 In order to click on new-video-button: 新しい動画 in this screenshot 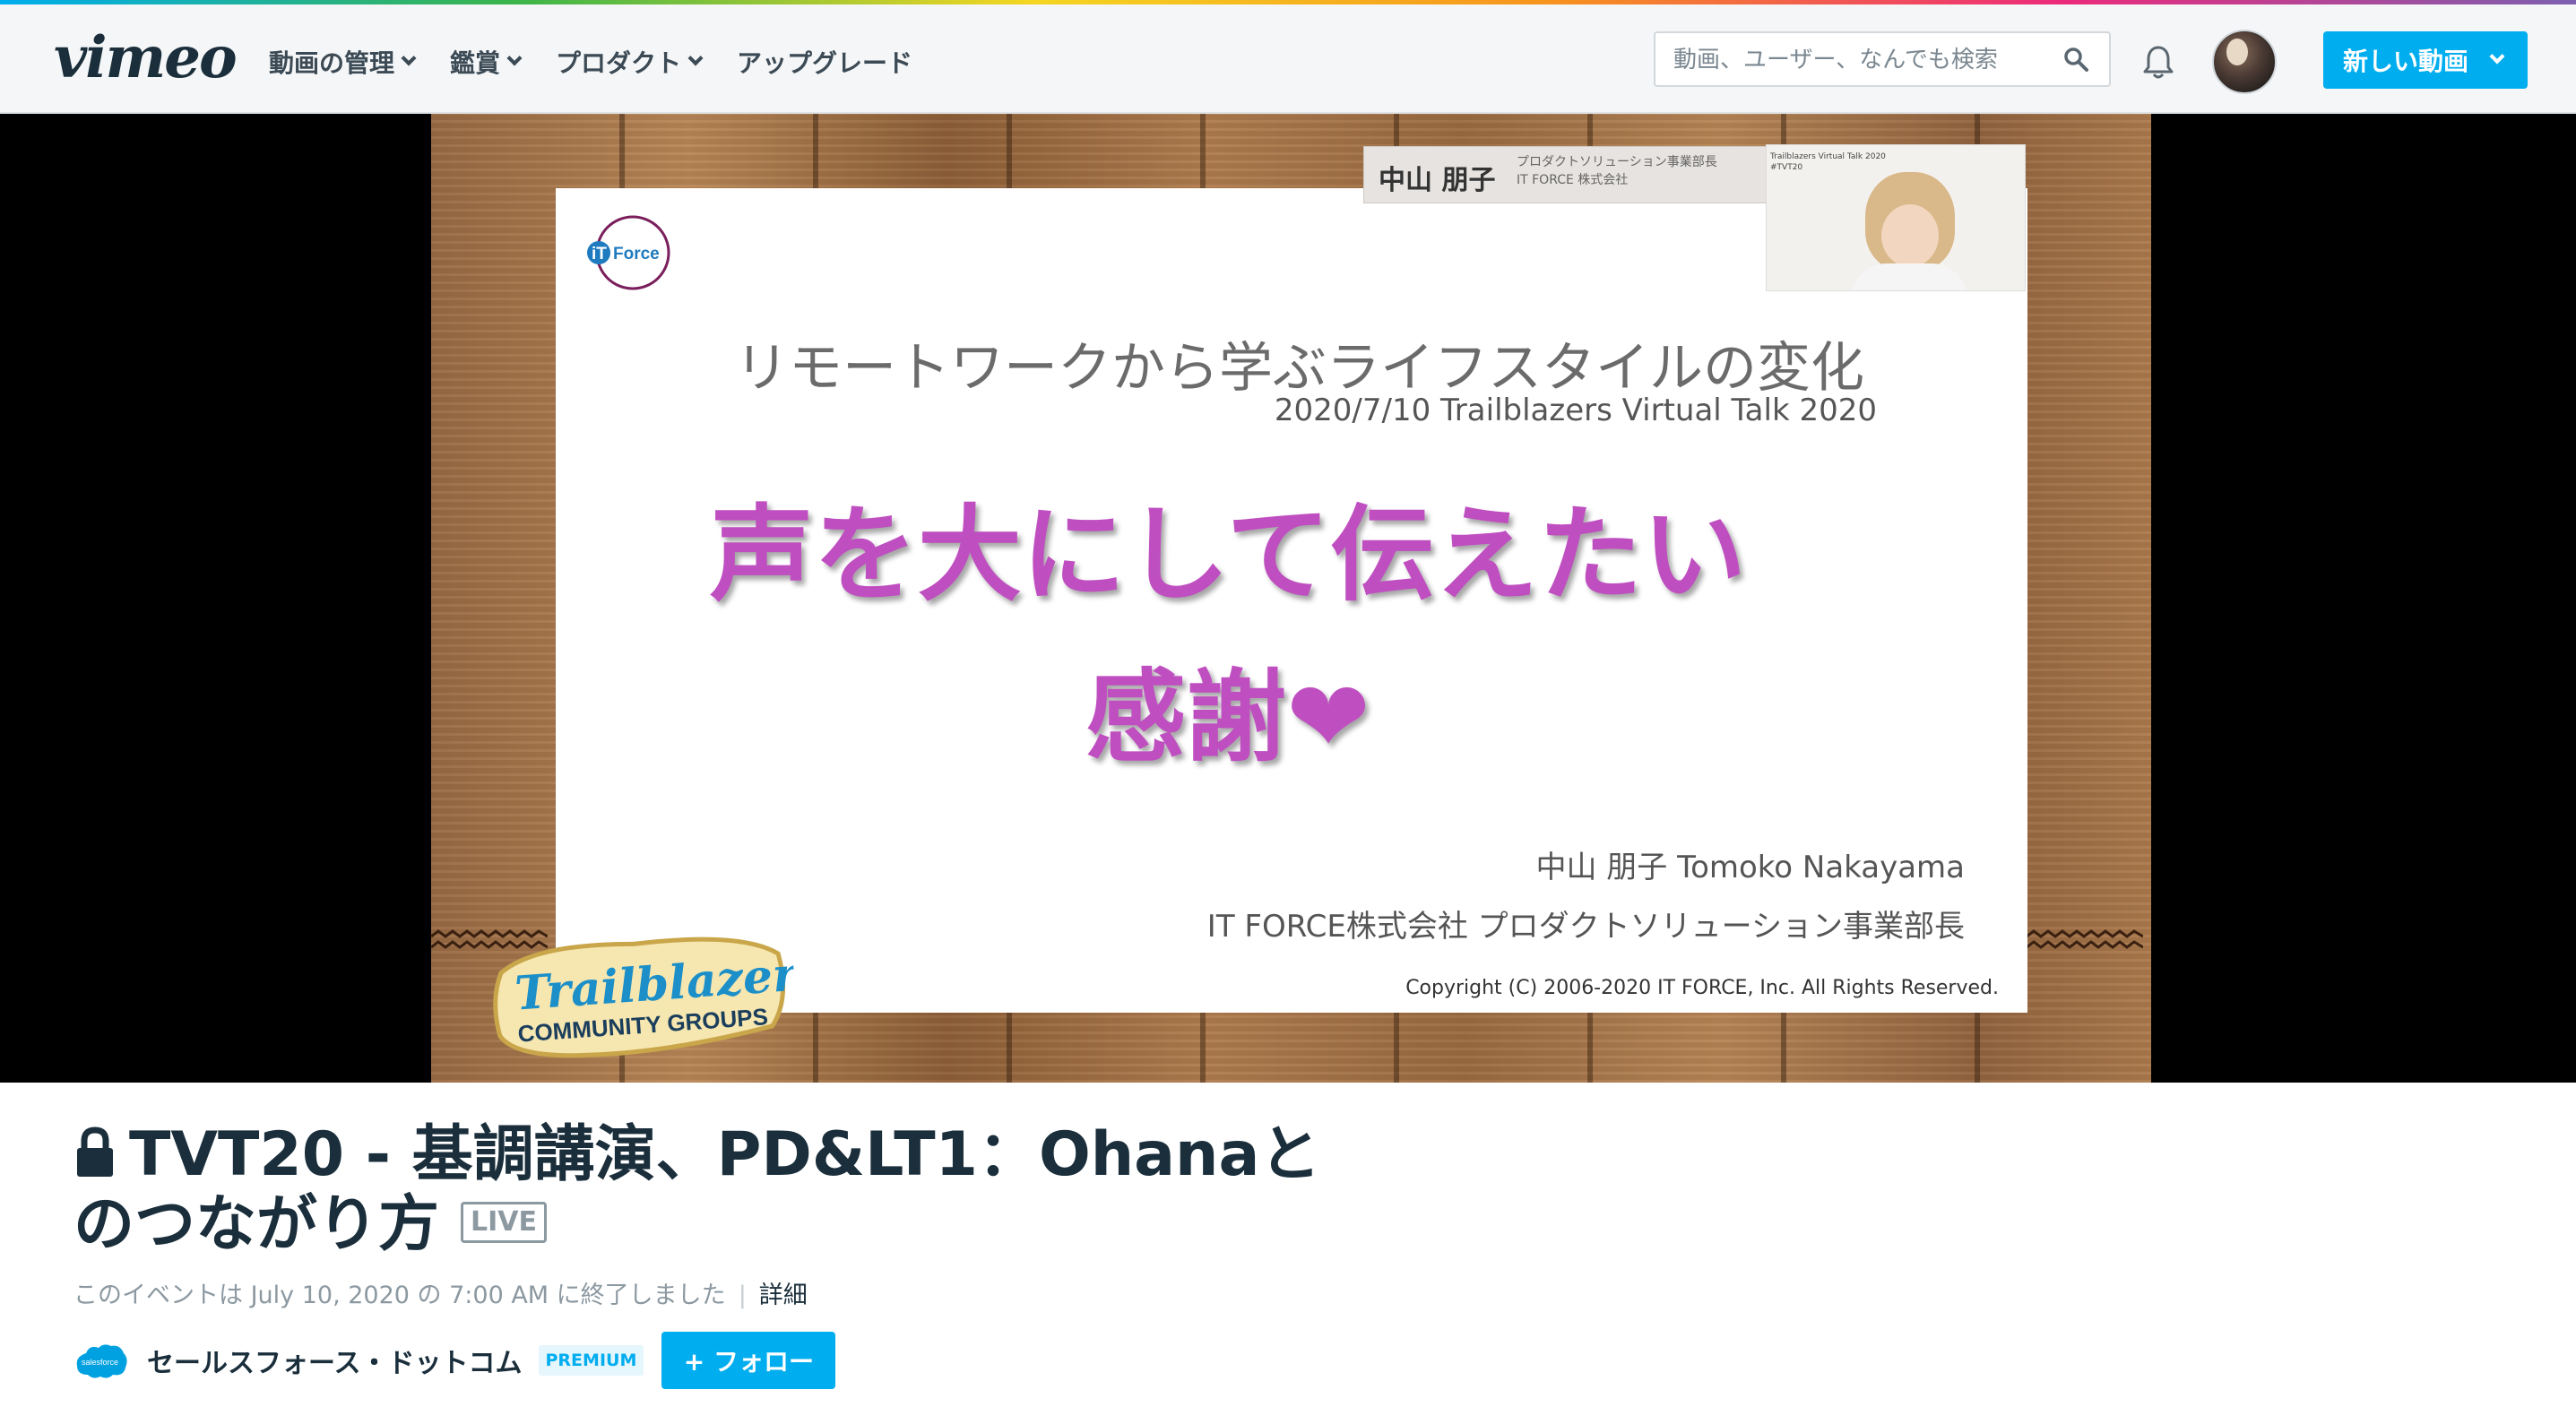, I will do `click(2425, 60)`.